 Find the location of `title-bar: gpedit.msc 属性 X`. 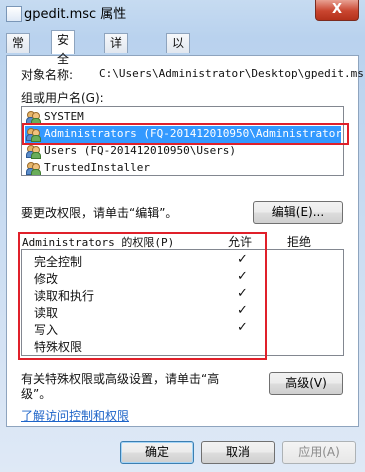

title-bar: gpedit.msc 属性 X is located at coordinates (182, 15).